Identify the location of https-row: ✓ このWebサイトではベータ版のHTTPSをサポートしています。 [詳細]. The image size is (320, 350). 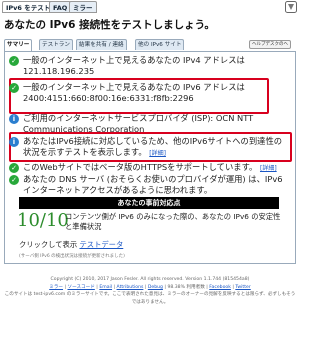
(149, 168).